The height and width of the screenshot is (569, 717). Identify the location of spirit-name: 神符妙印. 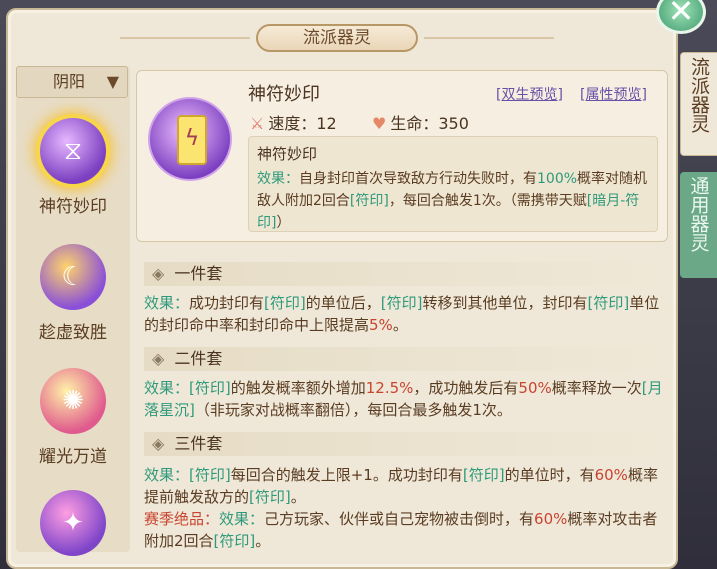
(284, 94).